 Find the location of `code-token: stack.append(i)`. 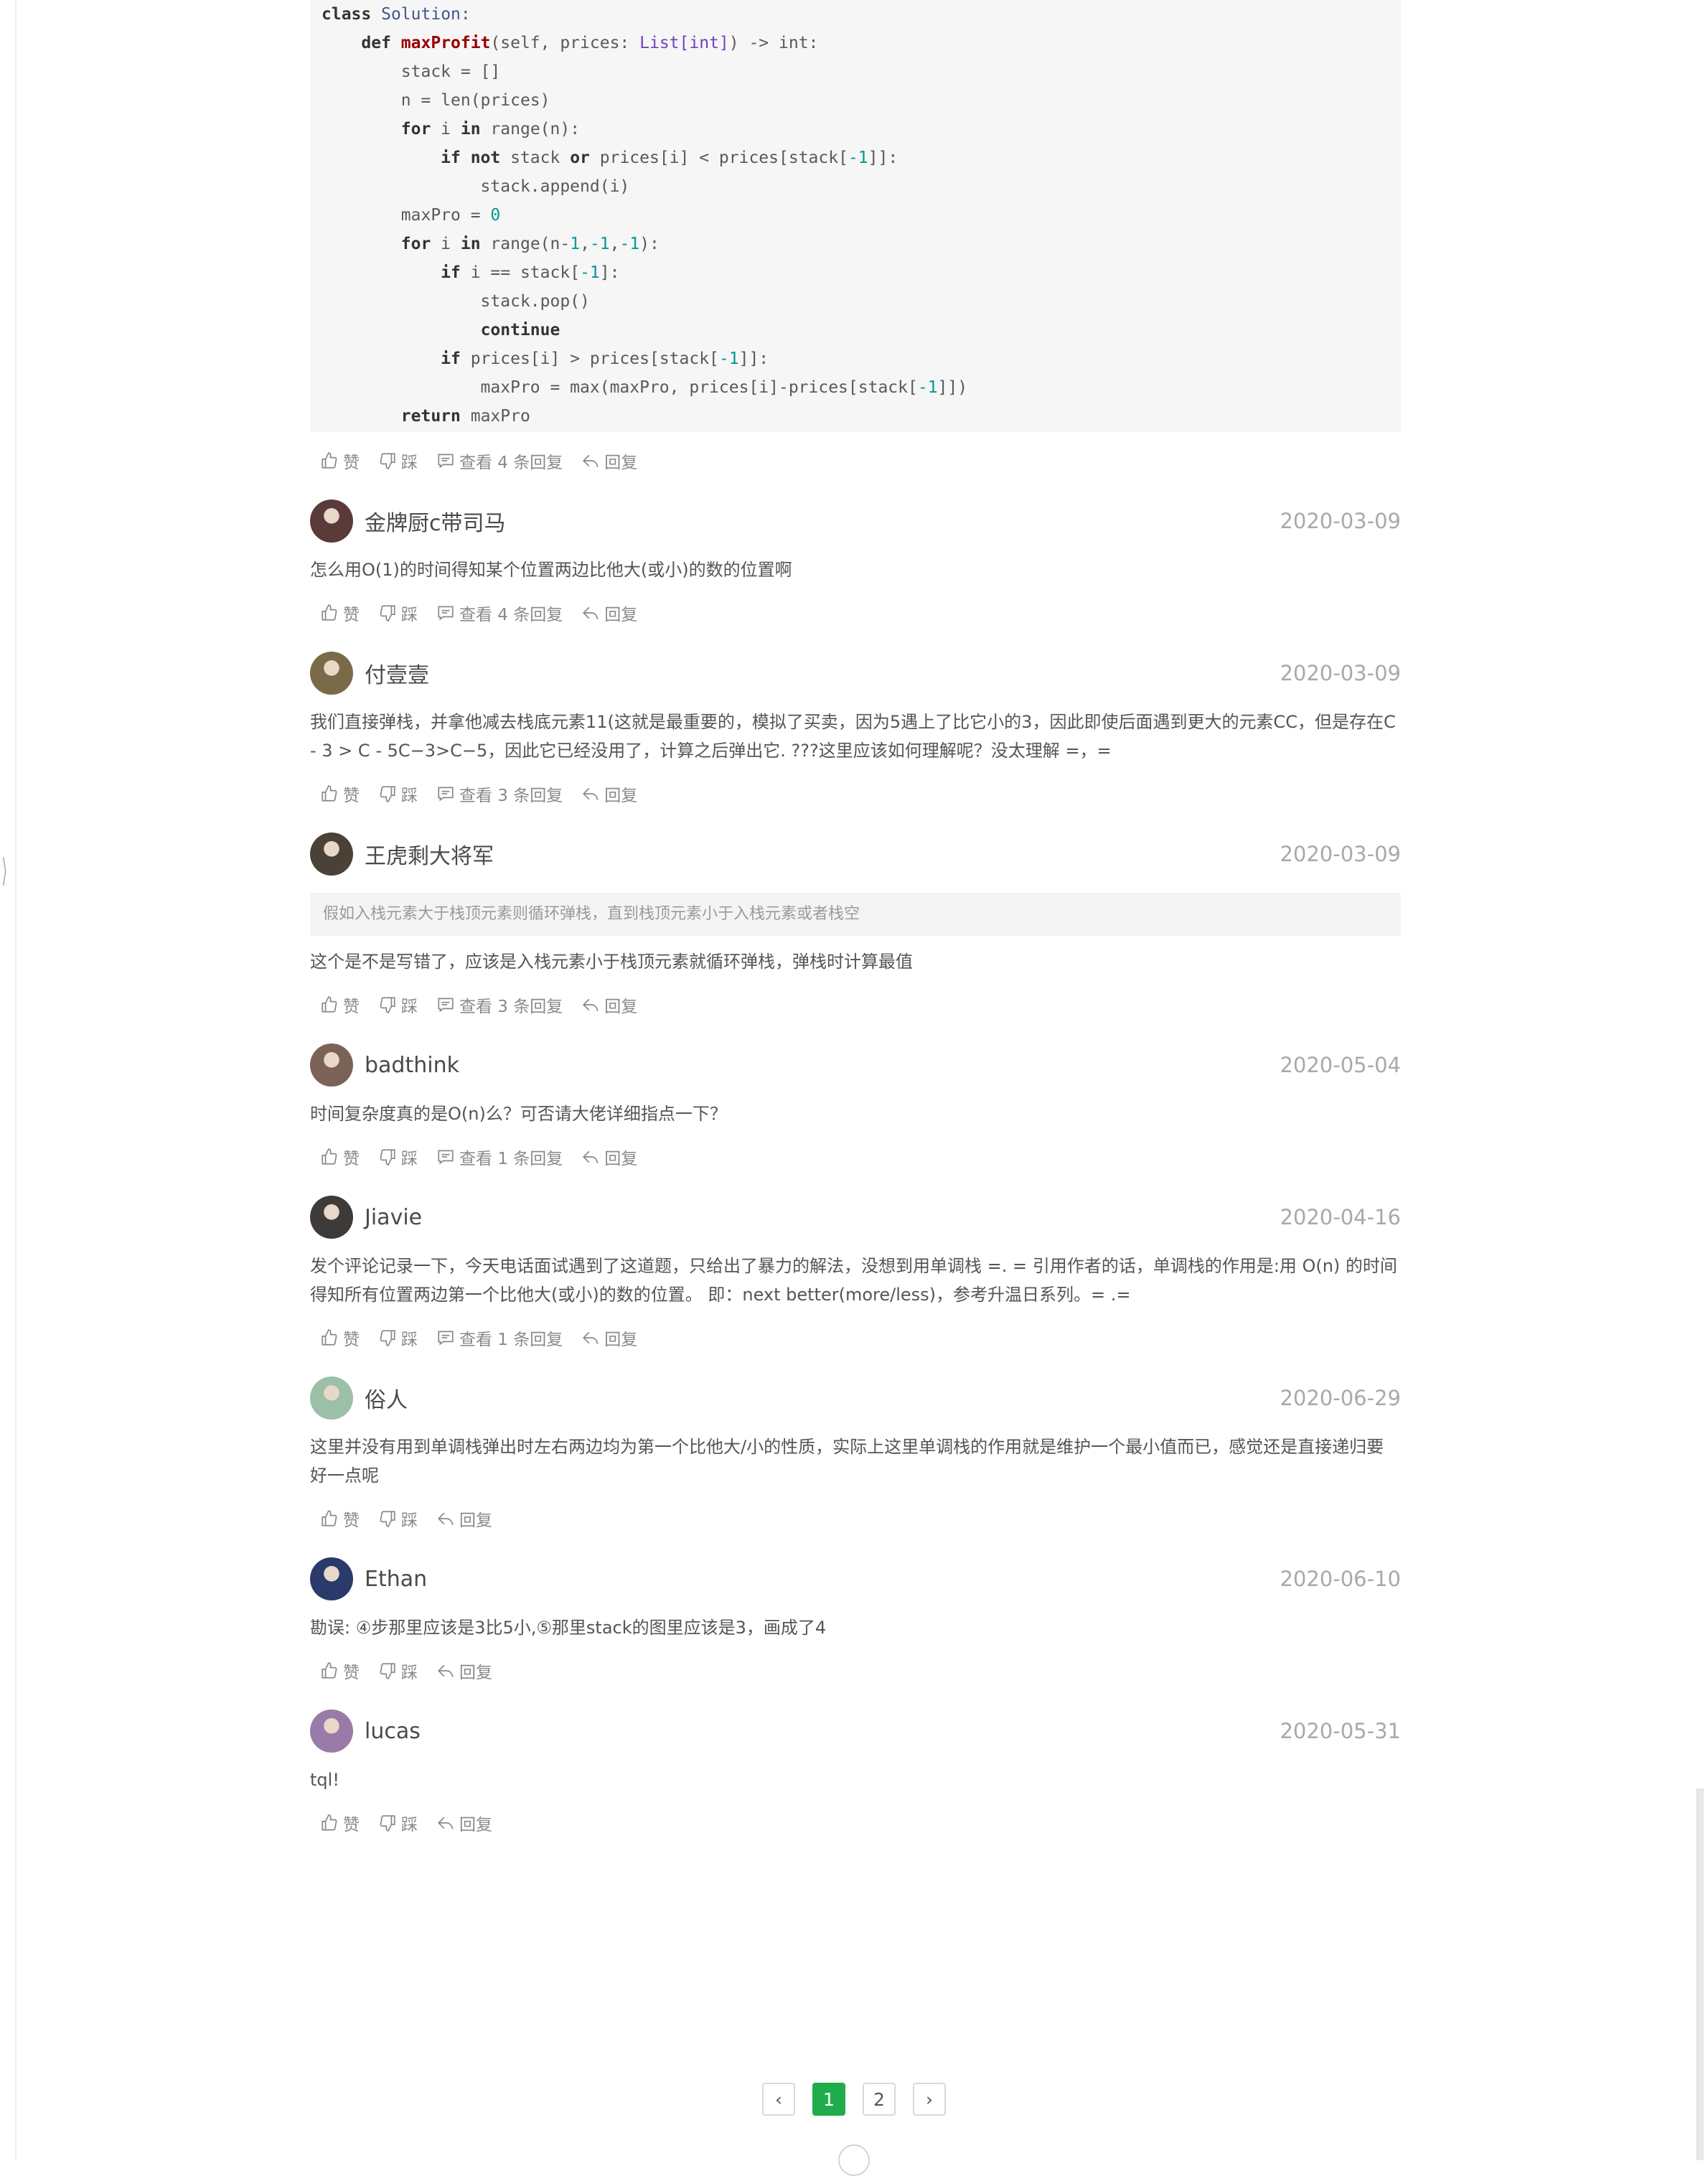

code-token: stack.append(i) is located at coordinates (476, 186).